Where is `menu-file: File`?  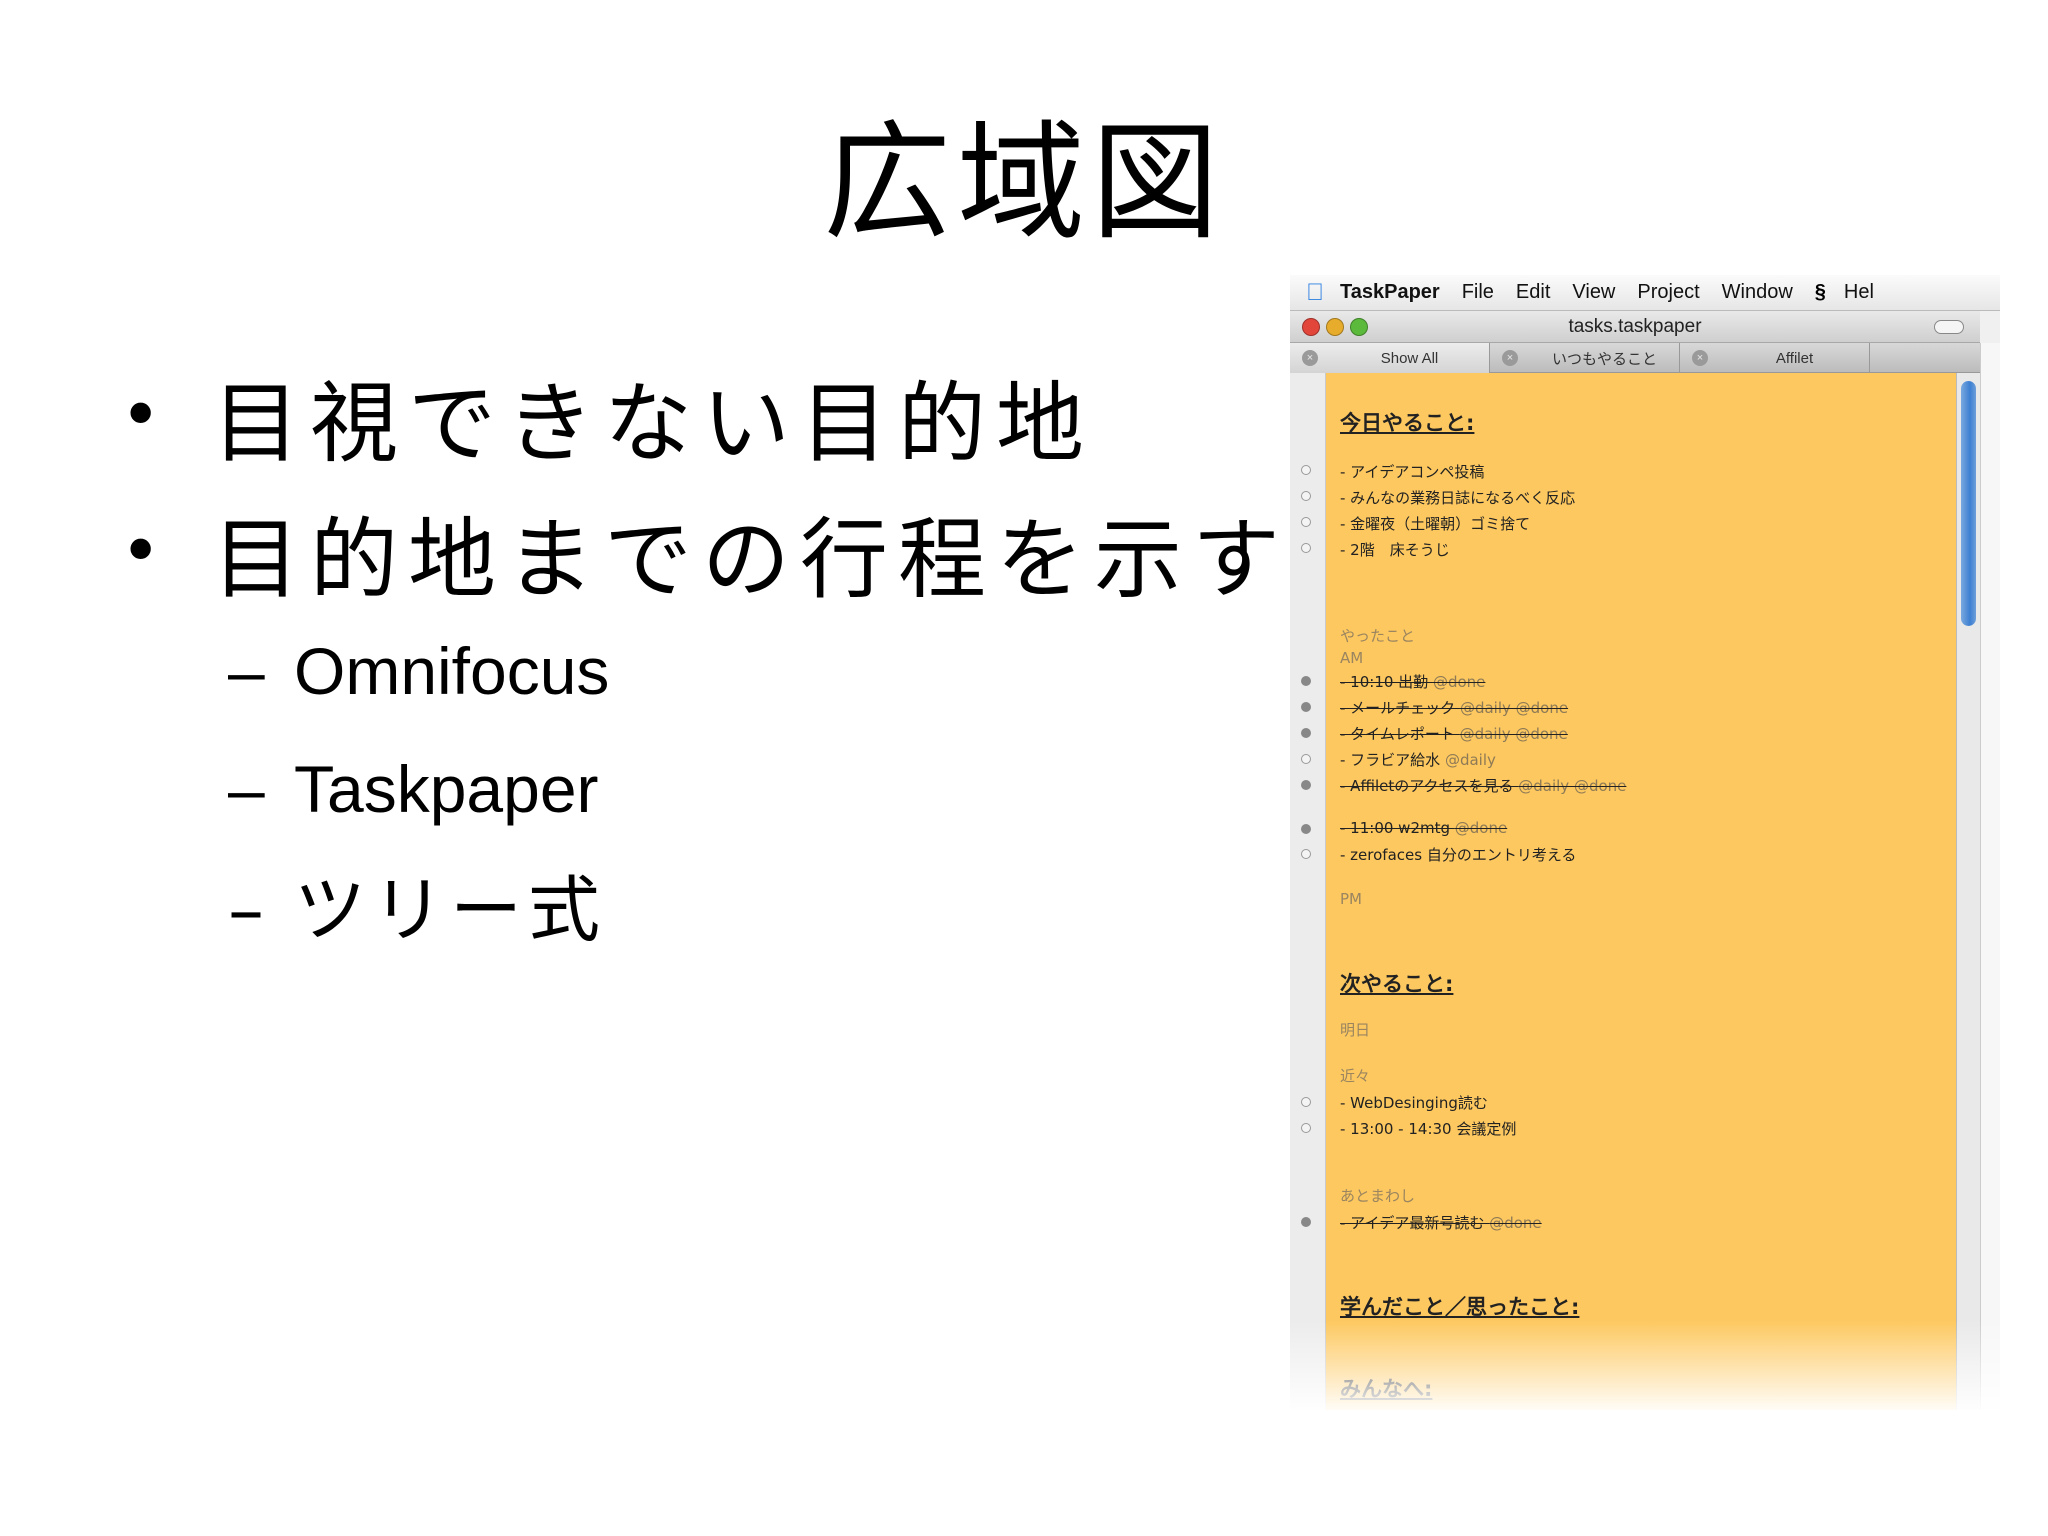
menu-file: File is located at coordinates (1478, 292).